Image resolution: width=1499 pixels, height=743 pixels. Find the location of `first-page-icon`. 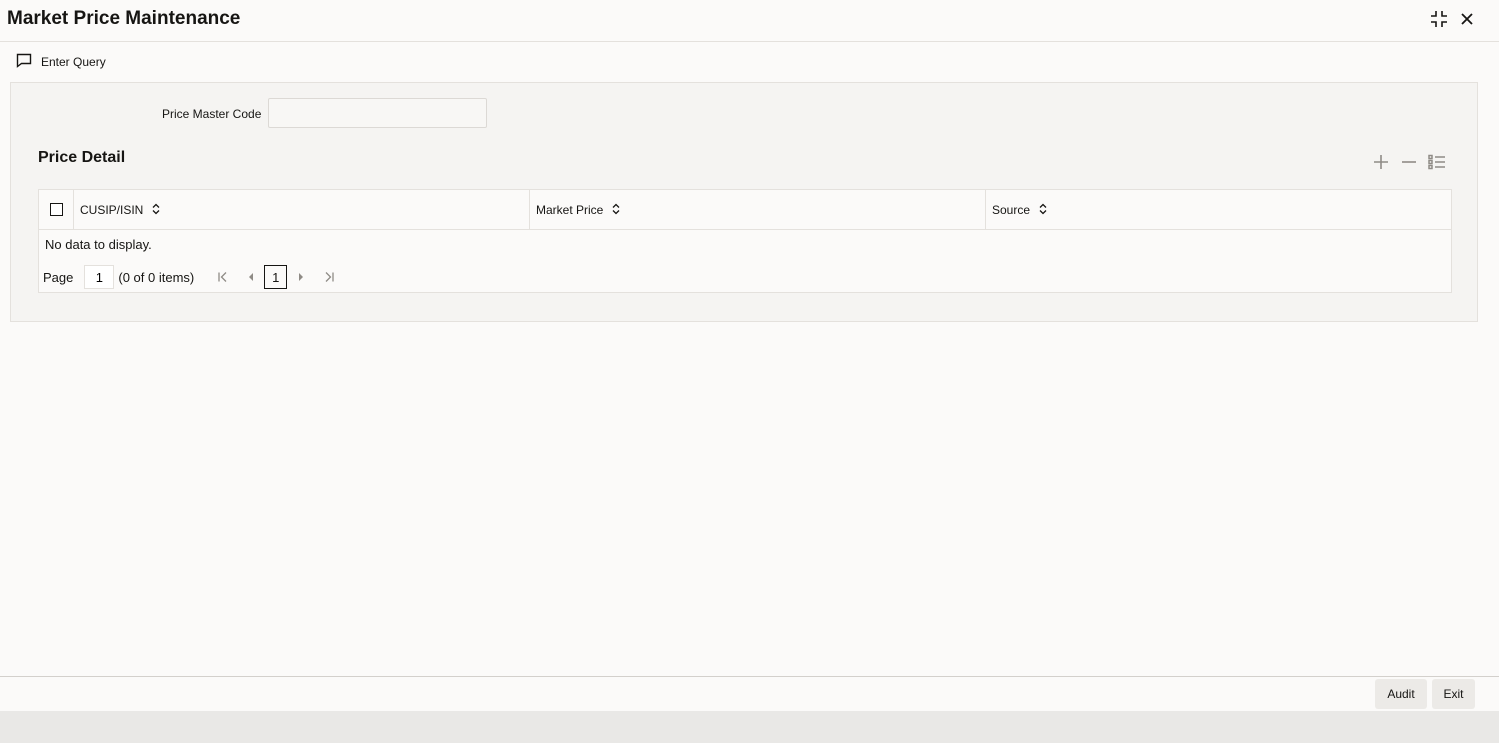

first-page-icon is located at coordinates (223, 277).